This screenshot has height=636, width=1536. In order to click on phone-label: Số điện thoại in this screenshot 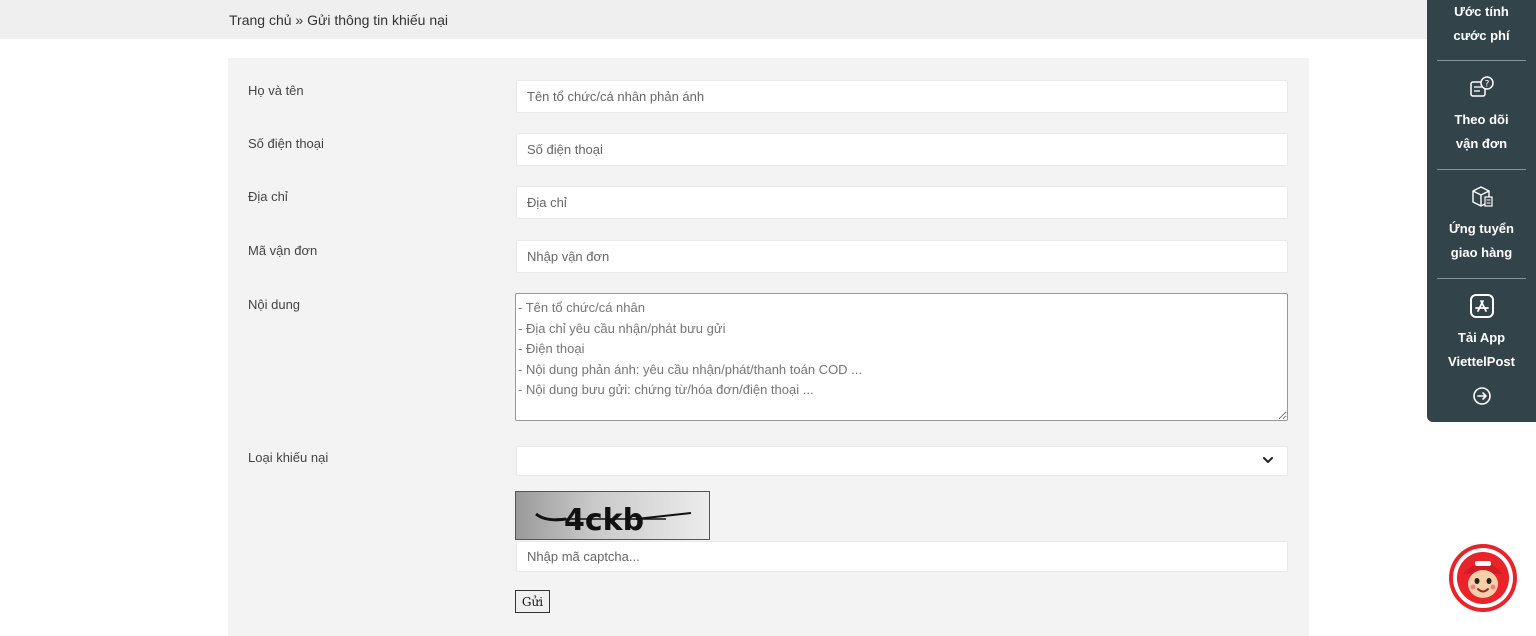, I will do `click(286, 143)`.